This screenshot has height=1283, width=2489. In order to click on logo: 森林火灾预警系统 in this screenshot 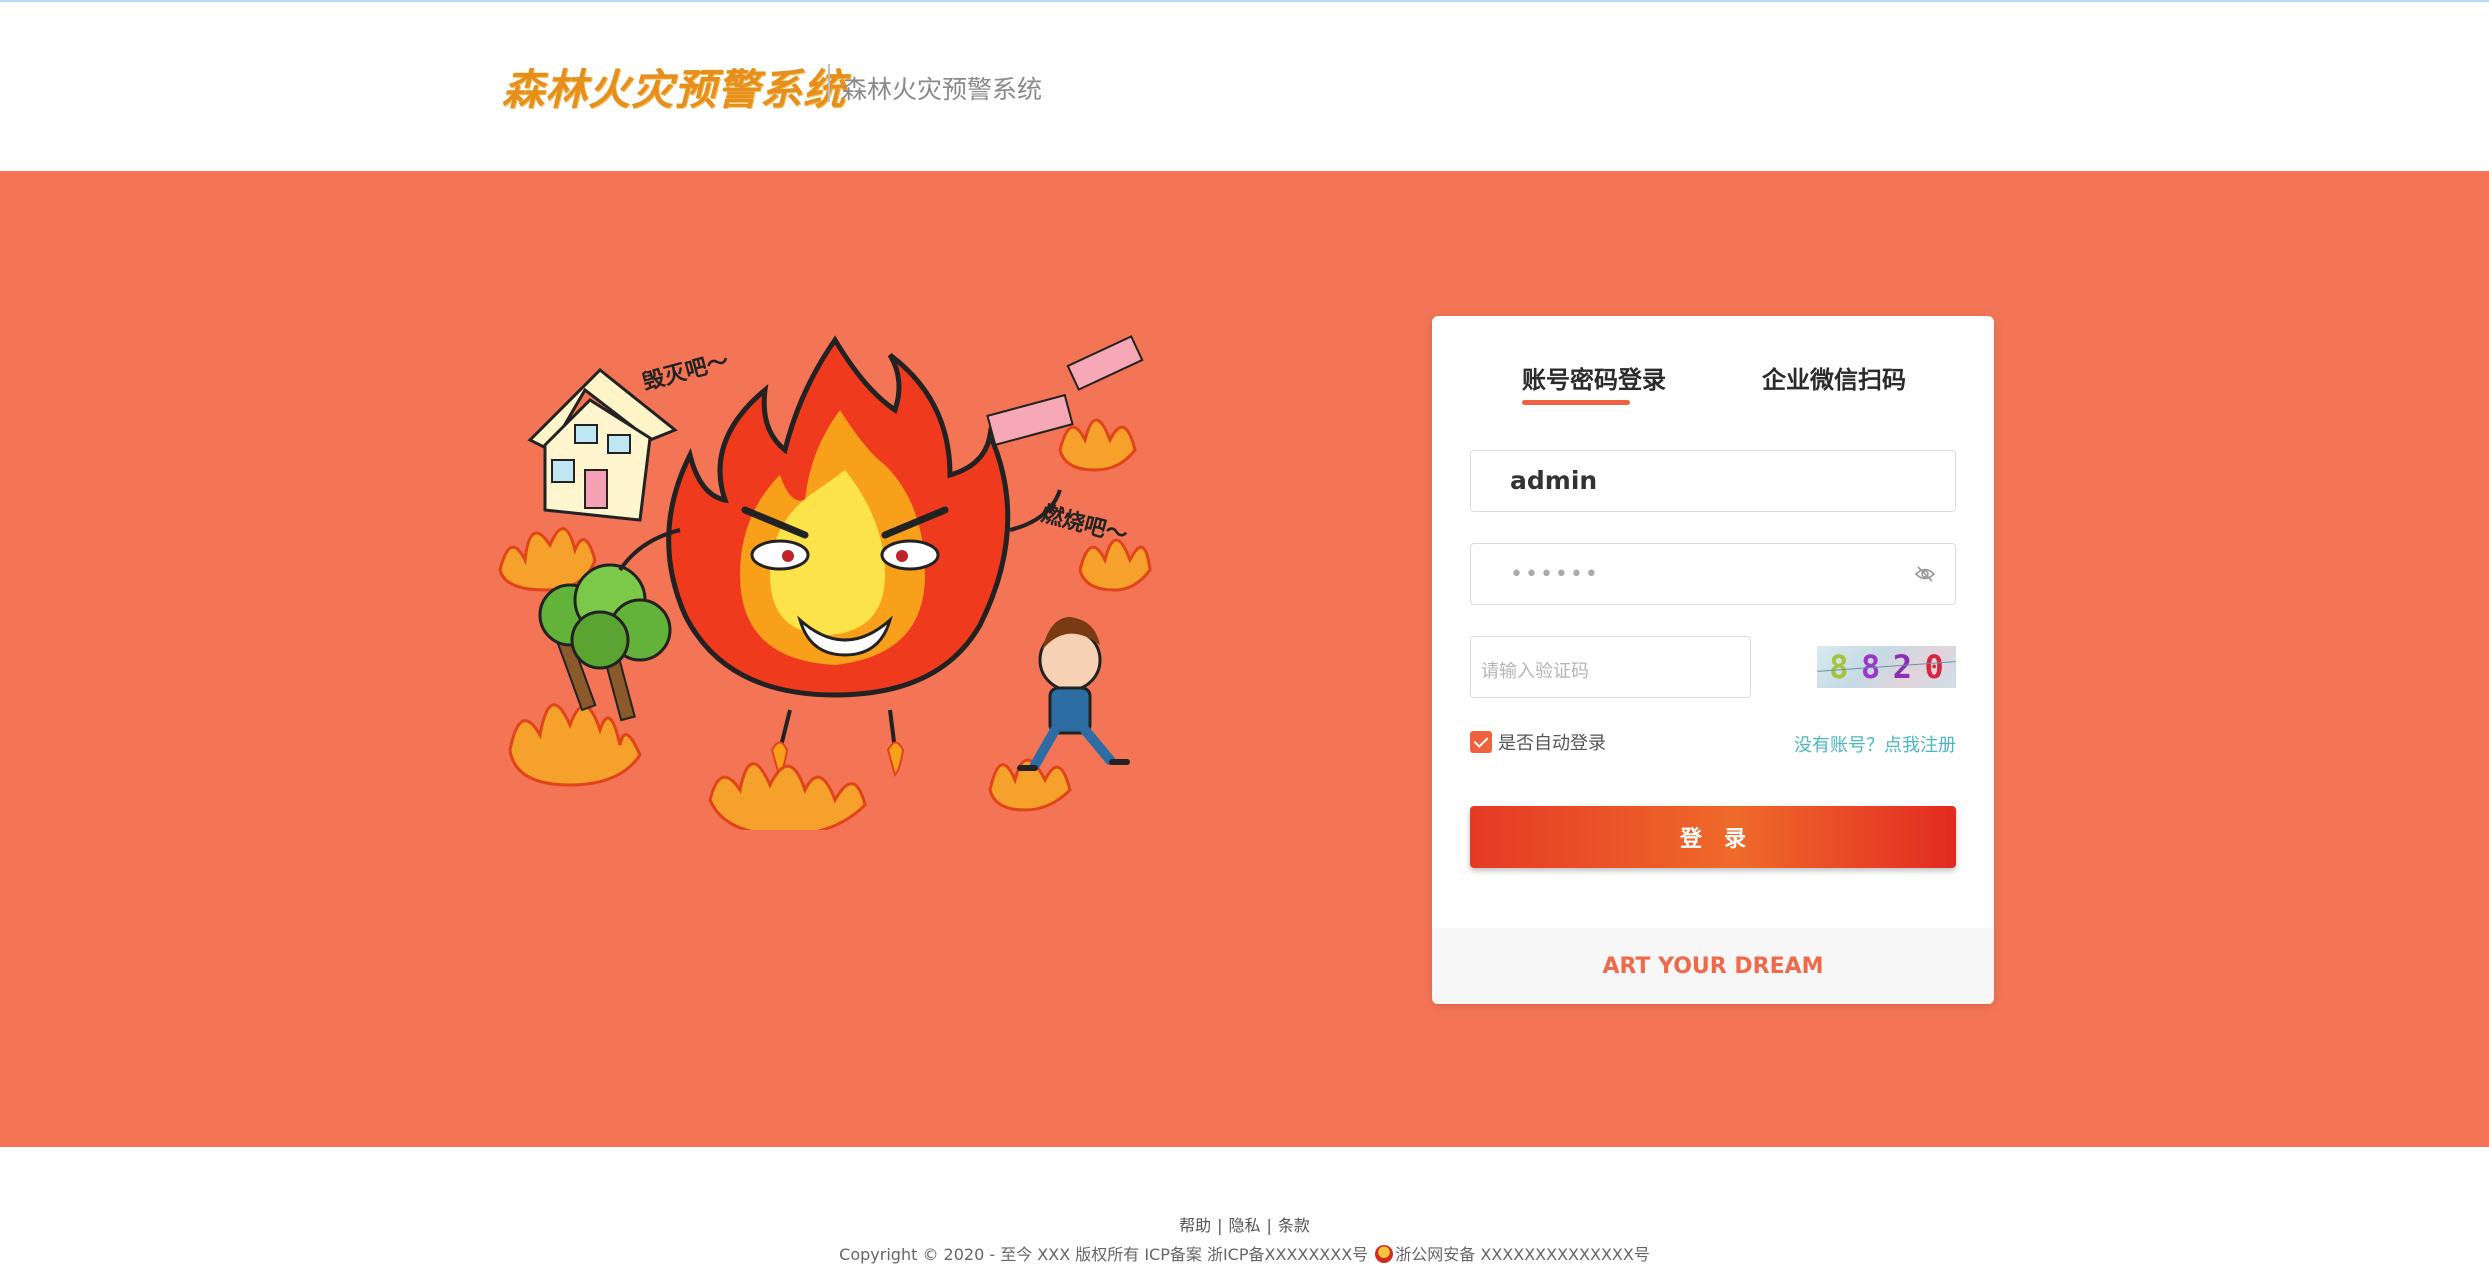, I will do `click(674, 86)`.